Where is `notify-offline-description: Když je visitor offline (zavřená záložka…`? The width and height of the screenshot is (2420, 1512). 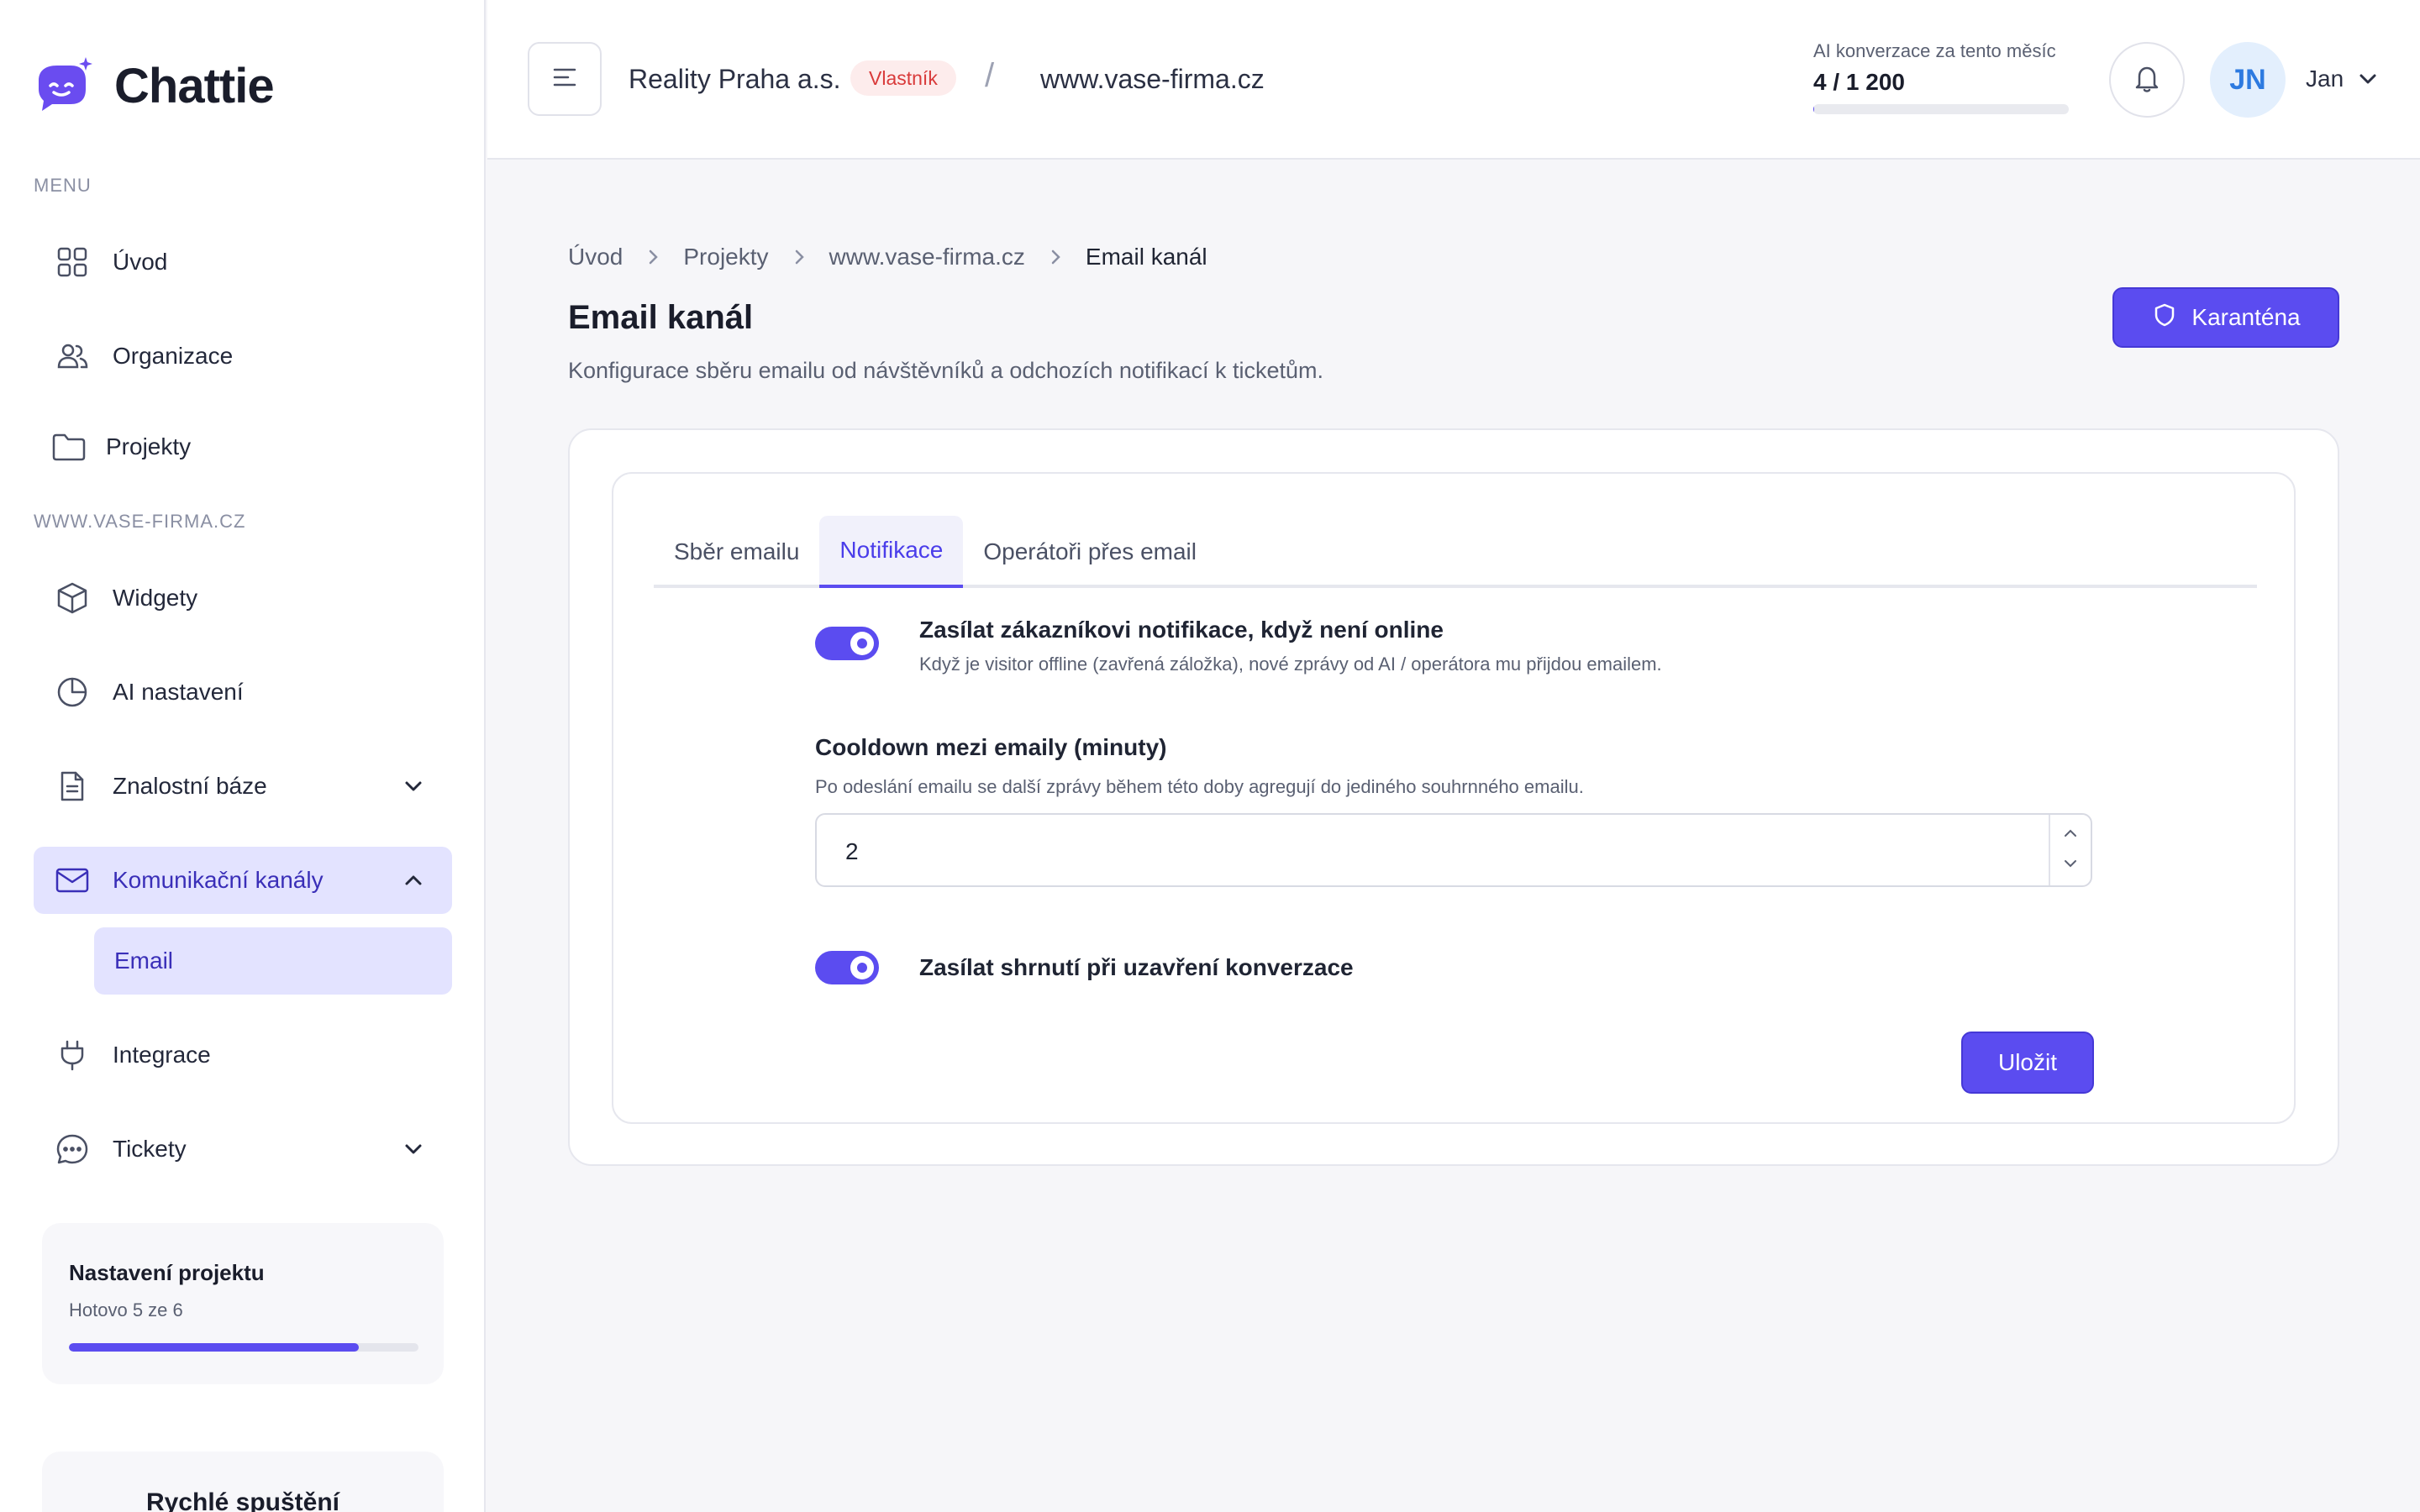 notify-offline-description: Když je visitor offline (zavřená záložka… is located at coordinates (1290, 664).